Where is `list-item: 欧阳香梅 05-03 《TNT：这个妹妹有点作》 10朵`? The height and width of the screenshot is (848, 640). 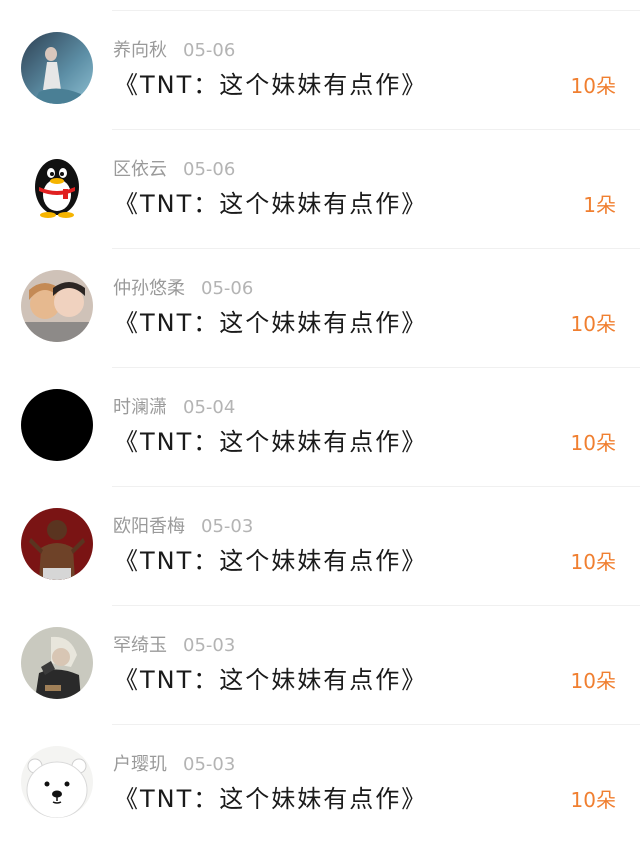
list-item: 欧阳香梅 05-03 《TNT：这个妹妹有点作》 10朵 is located at coordinates (320, 546).